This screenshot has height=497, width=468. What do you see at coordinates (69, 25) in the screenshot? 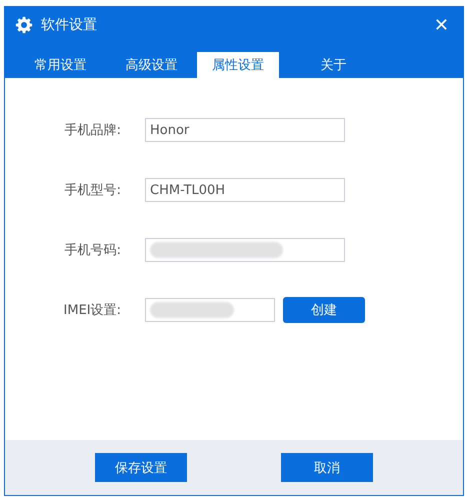
I see `window-title: 软件设置` at bounding box center [69, 25].